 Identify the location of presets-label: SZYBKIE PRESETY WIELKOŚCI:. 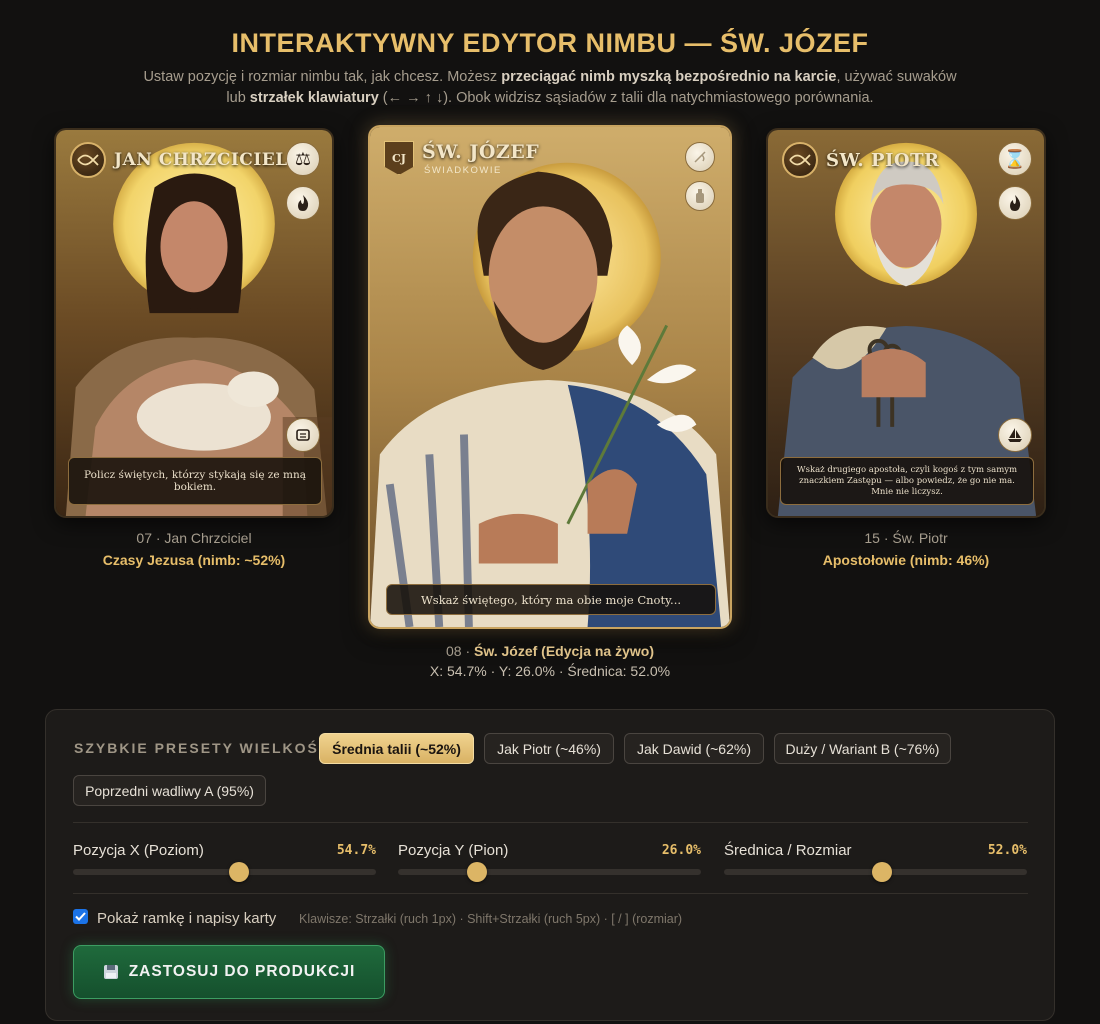
(209, 748).